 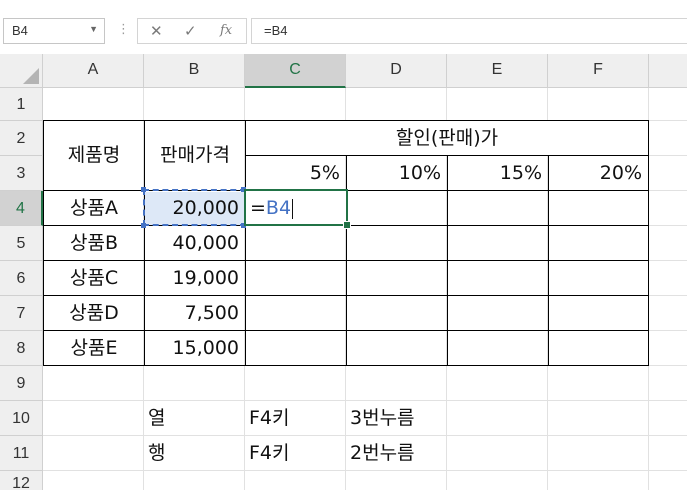 What do you see at coordinates (94, 155) in the screenshot?
I see `header-product-name: 제품명` at bounding box center [94, 155].